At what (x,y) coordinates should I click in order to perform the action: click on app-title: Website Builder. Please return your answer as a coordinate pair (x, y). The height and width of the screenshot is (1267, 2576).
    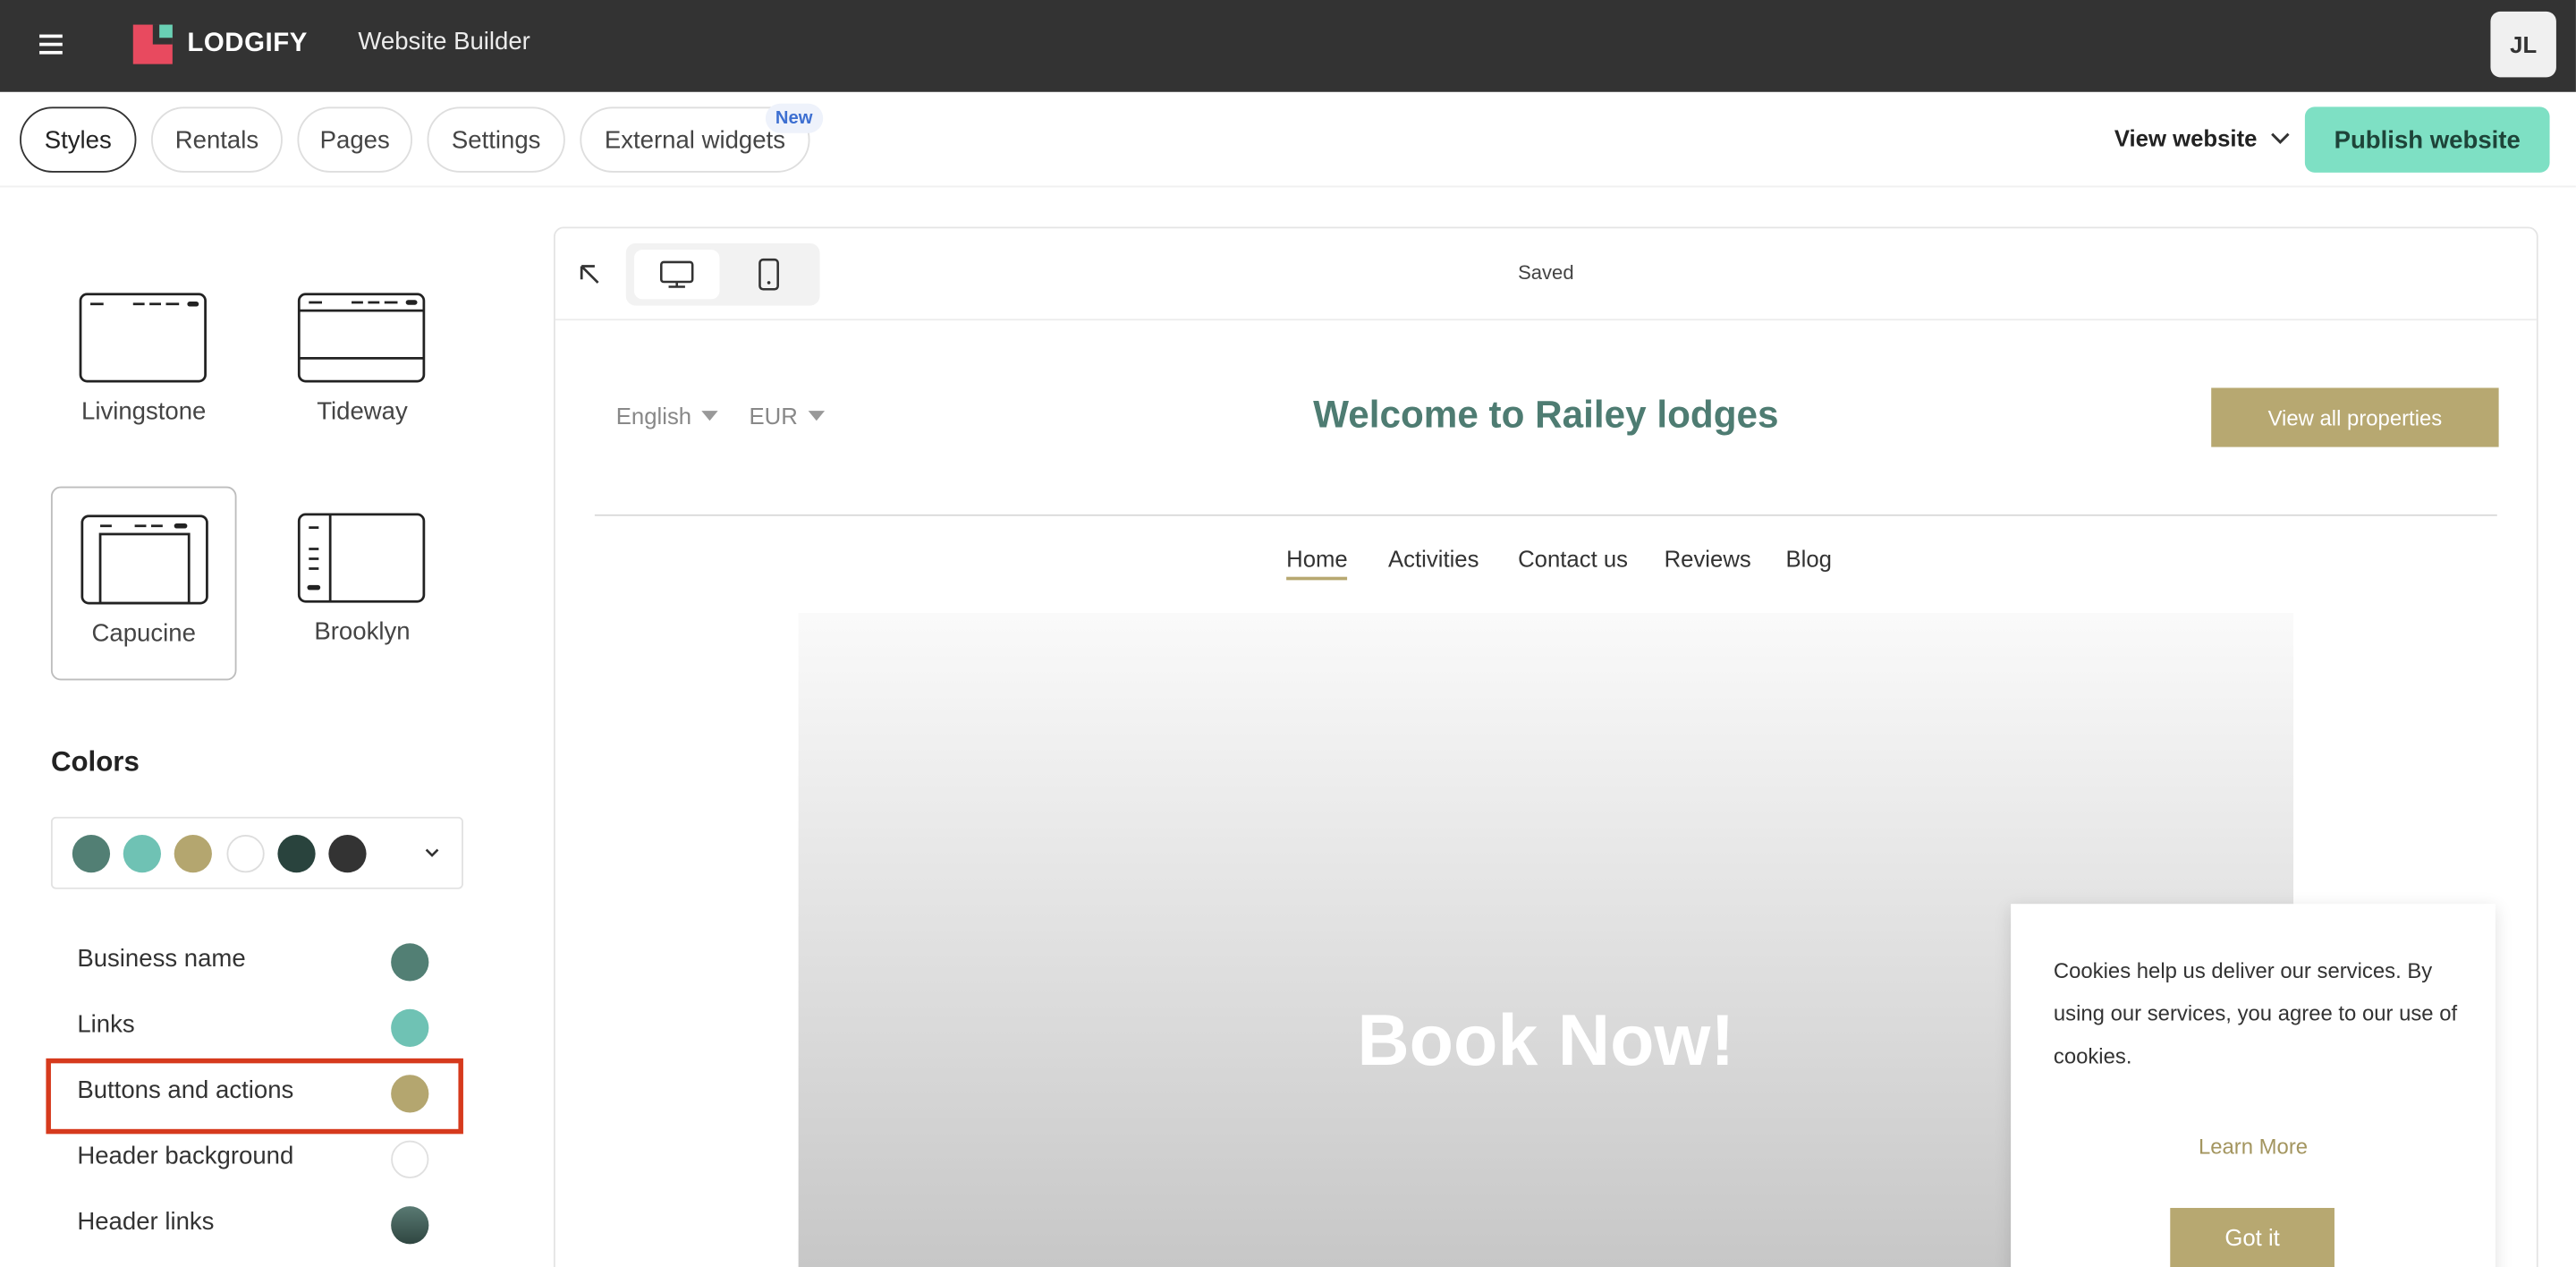
    Looking at the image, I should click on (444, 42).